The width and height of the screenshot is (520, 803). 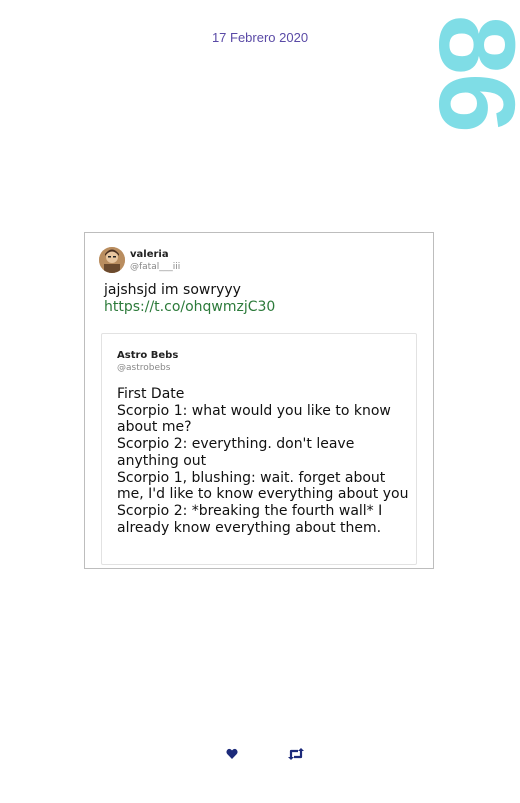 I want to click on avatar, so click(x=112, y=260).